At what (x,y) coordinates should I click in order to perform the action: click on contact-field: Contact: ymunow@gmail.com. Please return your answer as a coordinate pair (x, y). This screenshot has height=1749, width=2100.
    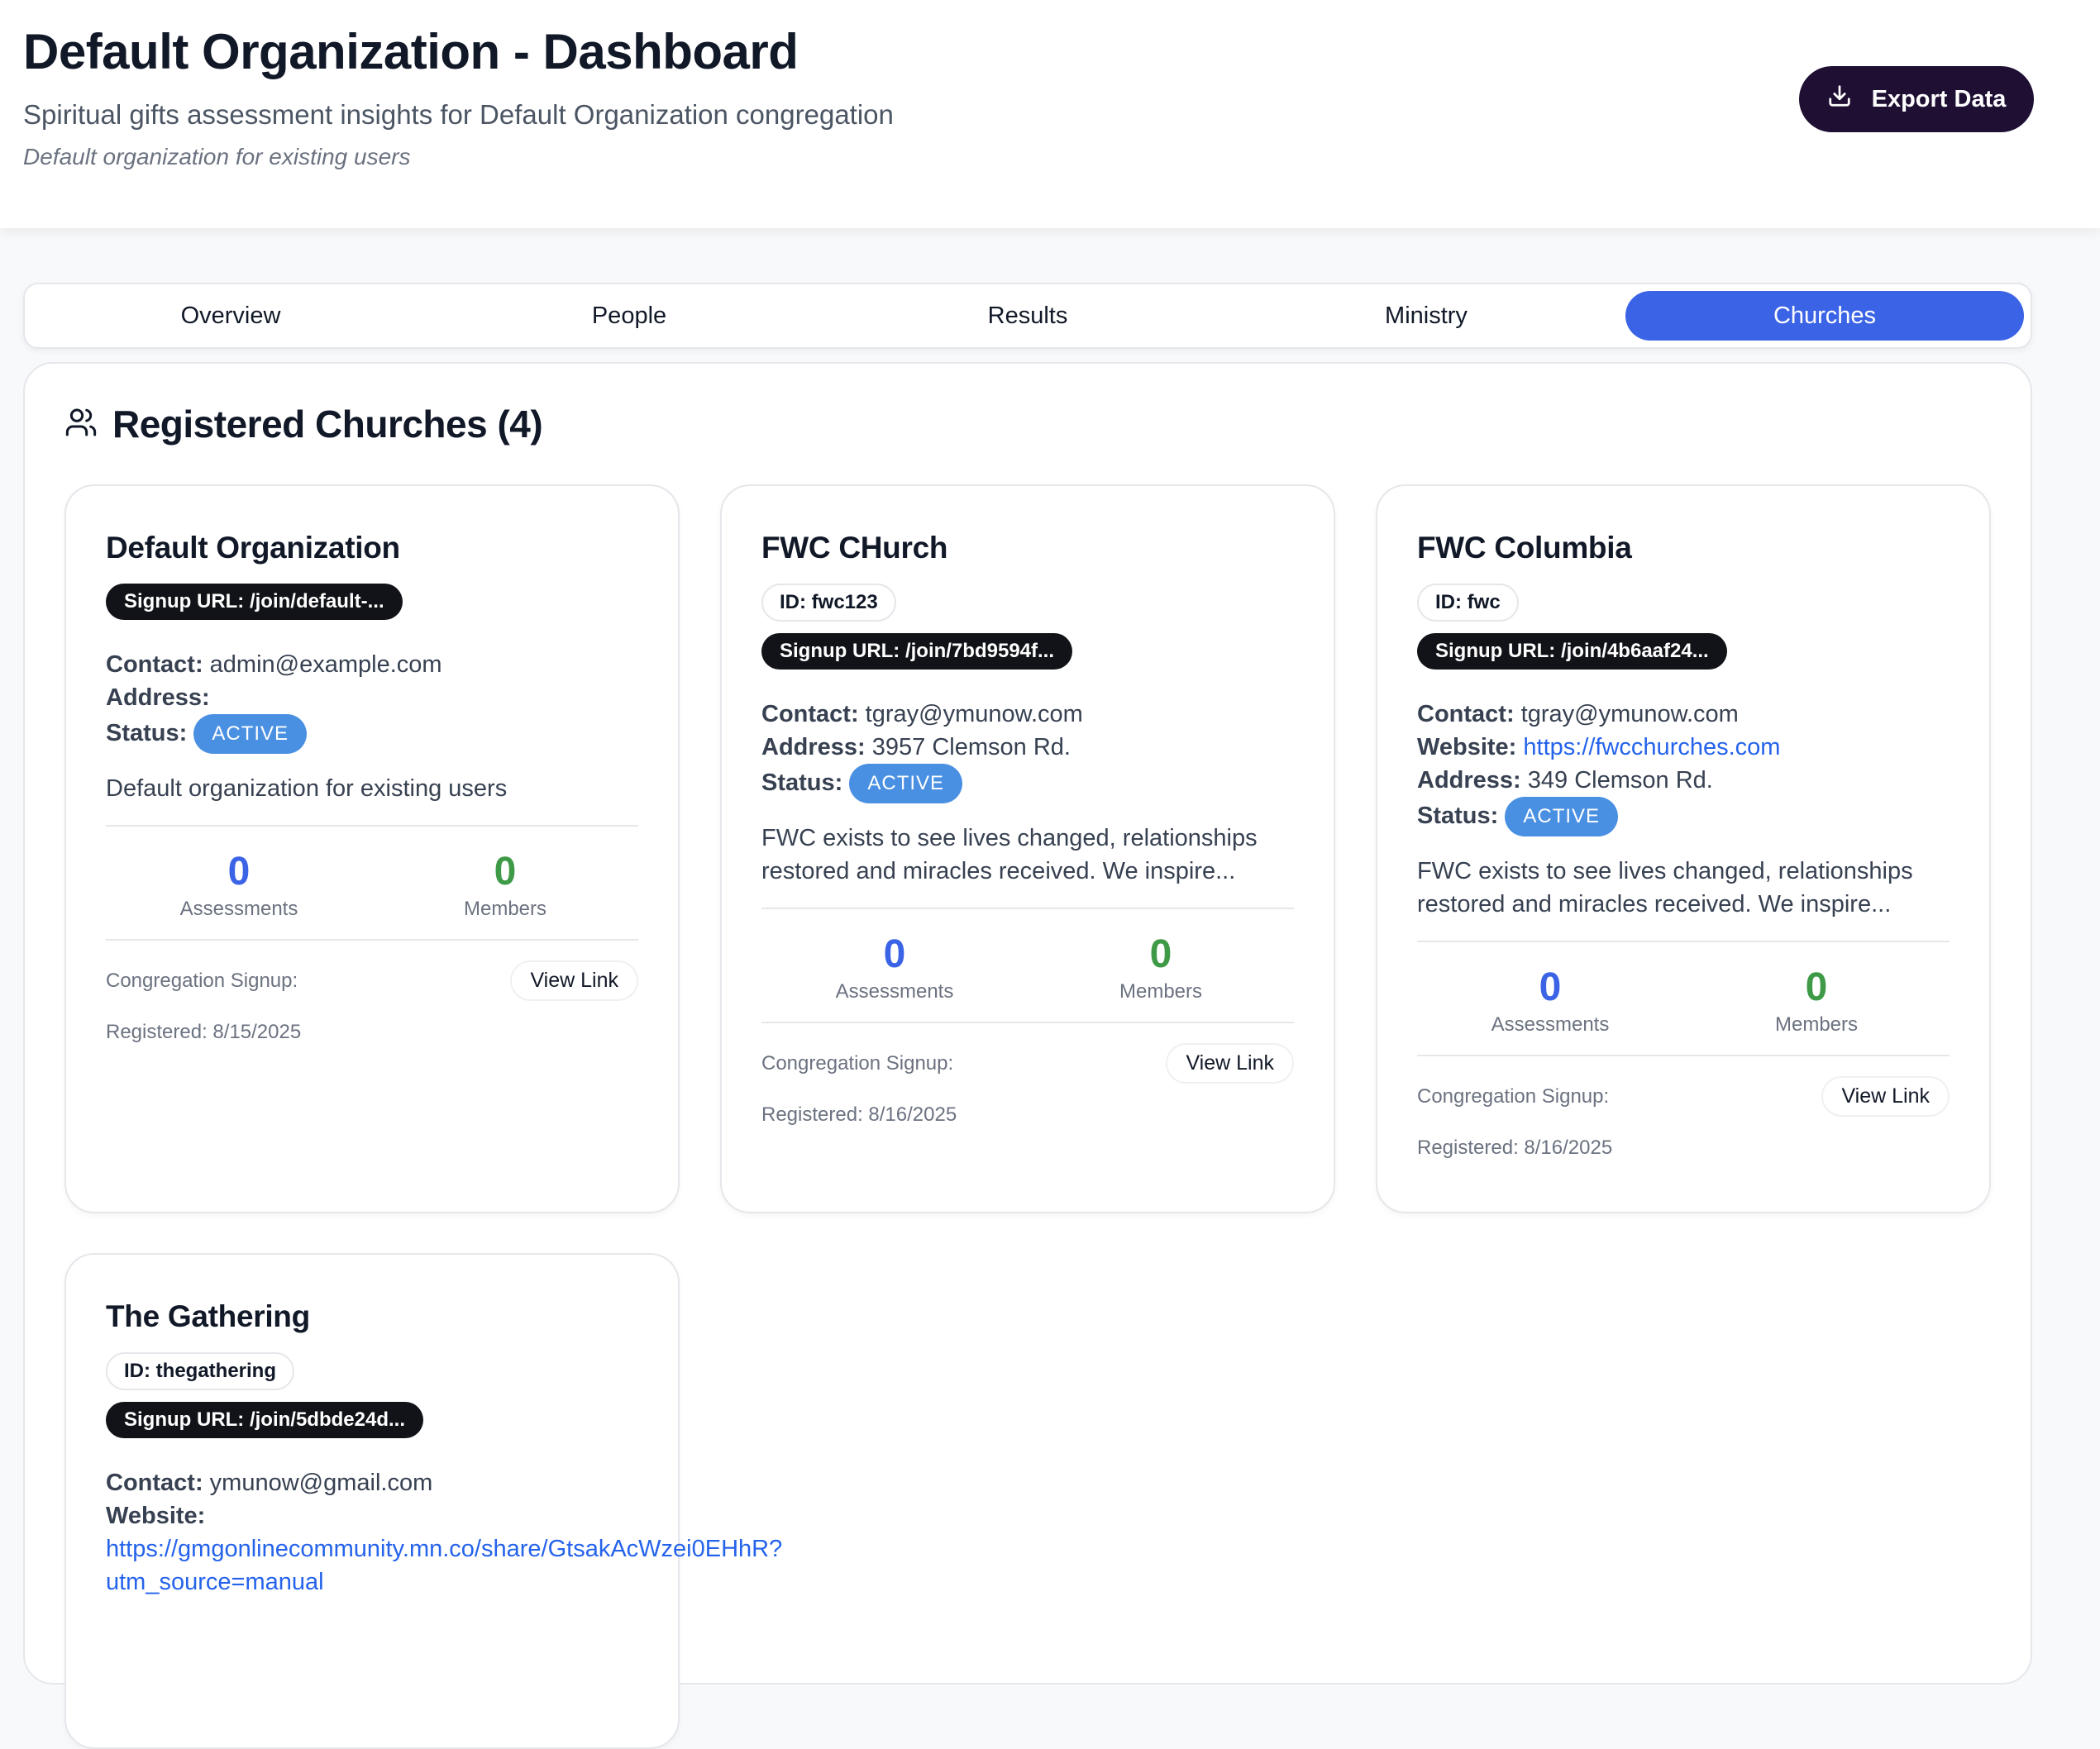
    Looking at the image, I should click on (269, 1483).